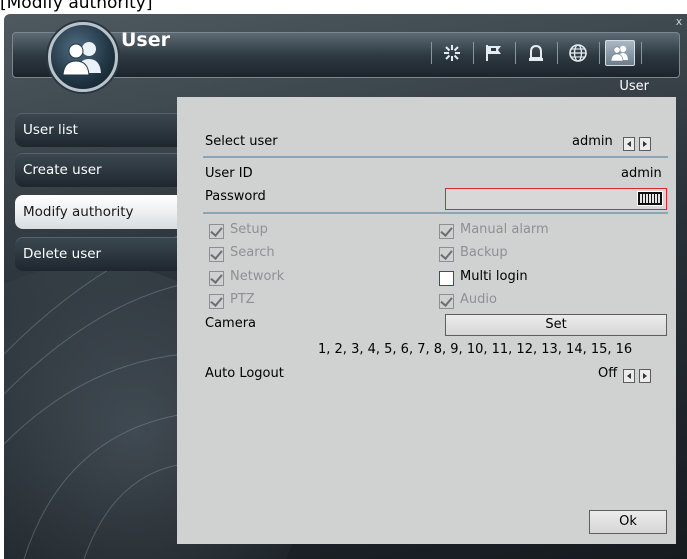 This screenshot has width=687, height=559. Describe the element at coordinates (628, 522) in the screenshot. I see `ok-button: Ok` at that location.